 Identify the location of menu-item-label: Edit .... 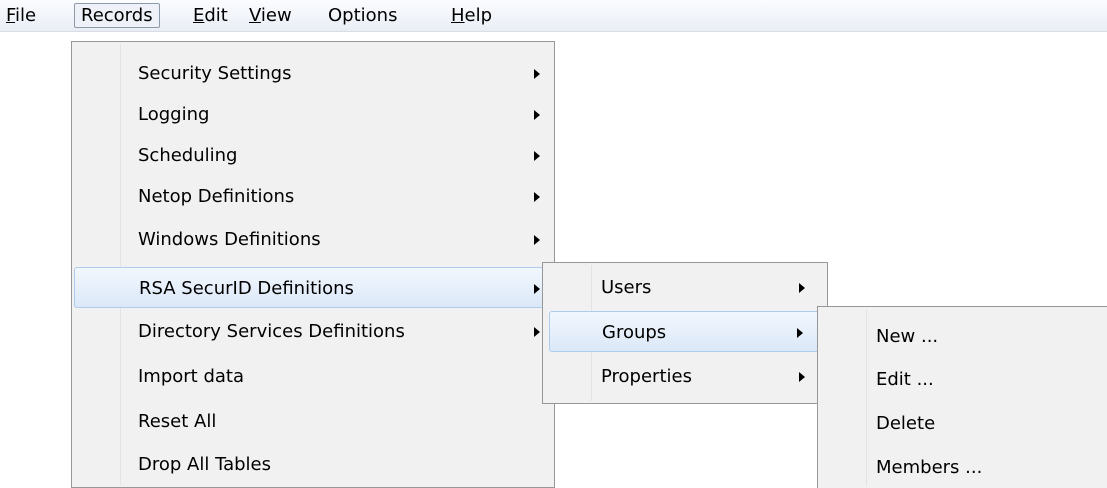
(905, 379).